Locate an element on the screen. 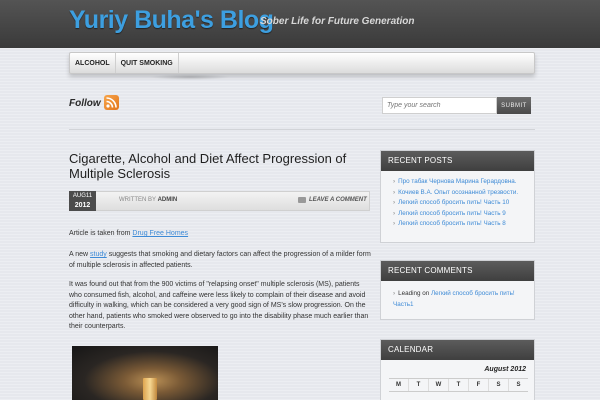 Image resolution: width=600 pixels, height=400 pixels. study-link: study is located at coordinates (98, 254).